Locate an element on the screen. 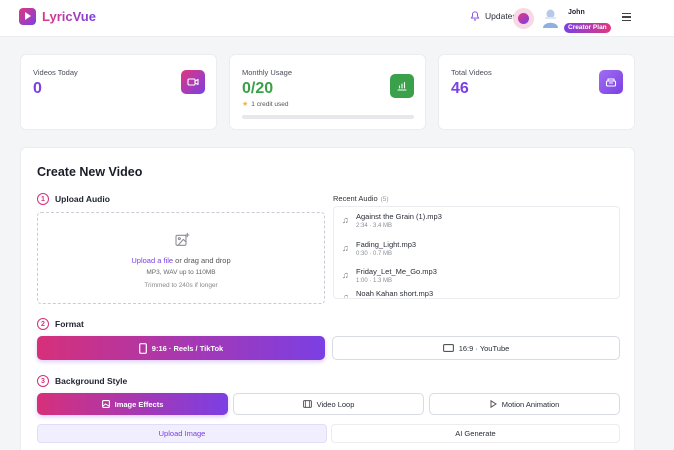 The height and width of the screenshot is (450, 674). upload-file-link: Upload a file is located at coordinates (152, 260).